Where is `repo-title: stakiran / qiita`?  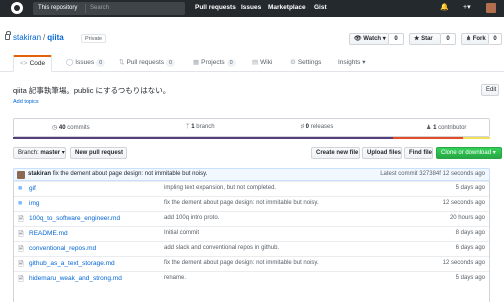
repo-title: stakiran / qiita is located at coordinates (38, 37).